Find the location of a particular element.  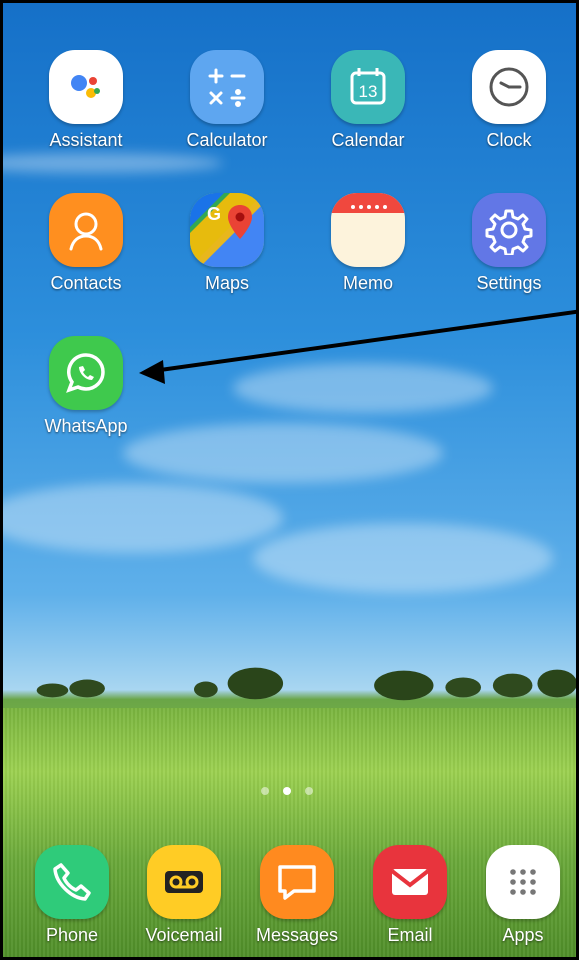

dock-phone: Phone is located at coordinates (72, 895).